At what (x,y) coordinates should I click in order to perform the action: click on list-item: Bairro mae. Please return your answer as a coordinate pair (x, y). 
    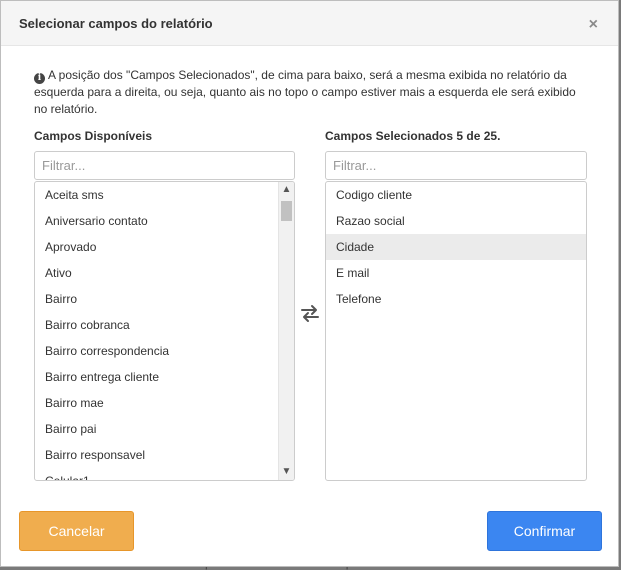
    Looking at the image, I should click on (164, 403).